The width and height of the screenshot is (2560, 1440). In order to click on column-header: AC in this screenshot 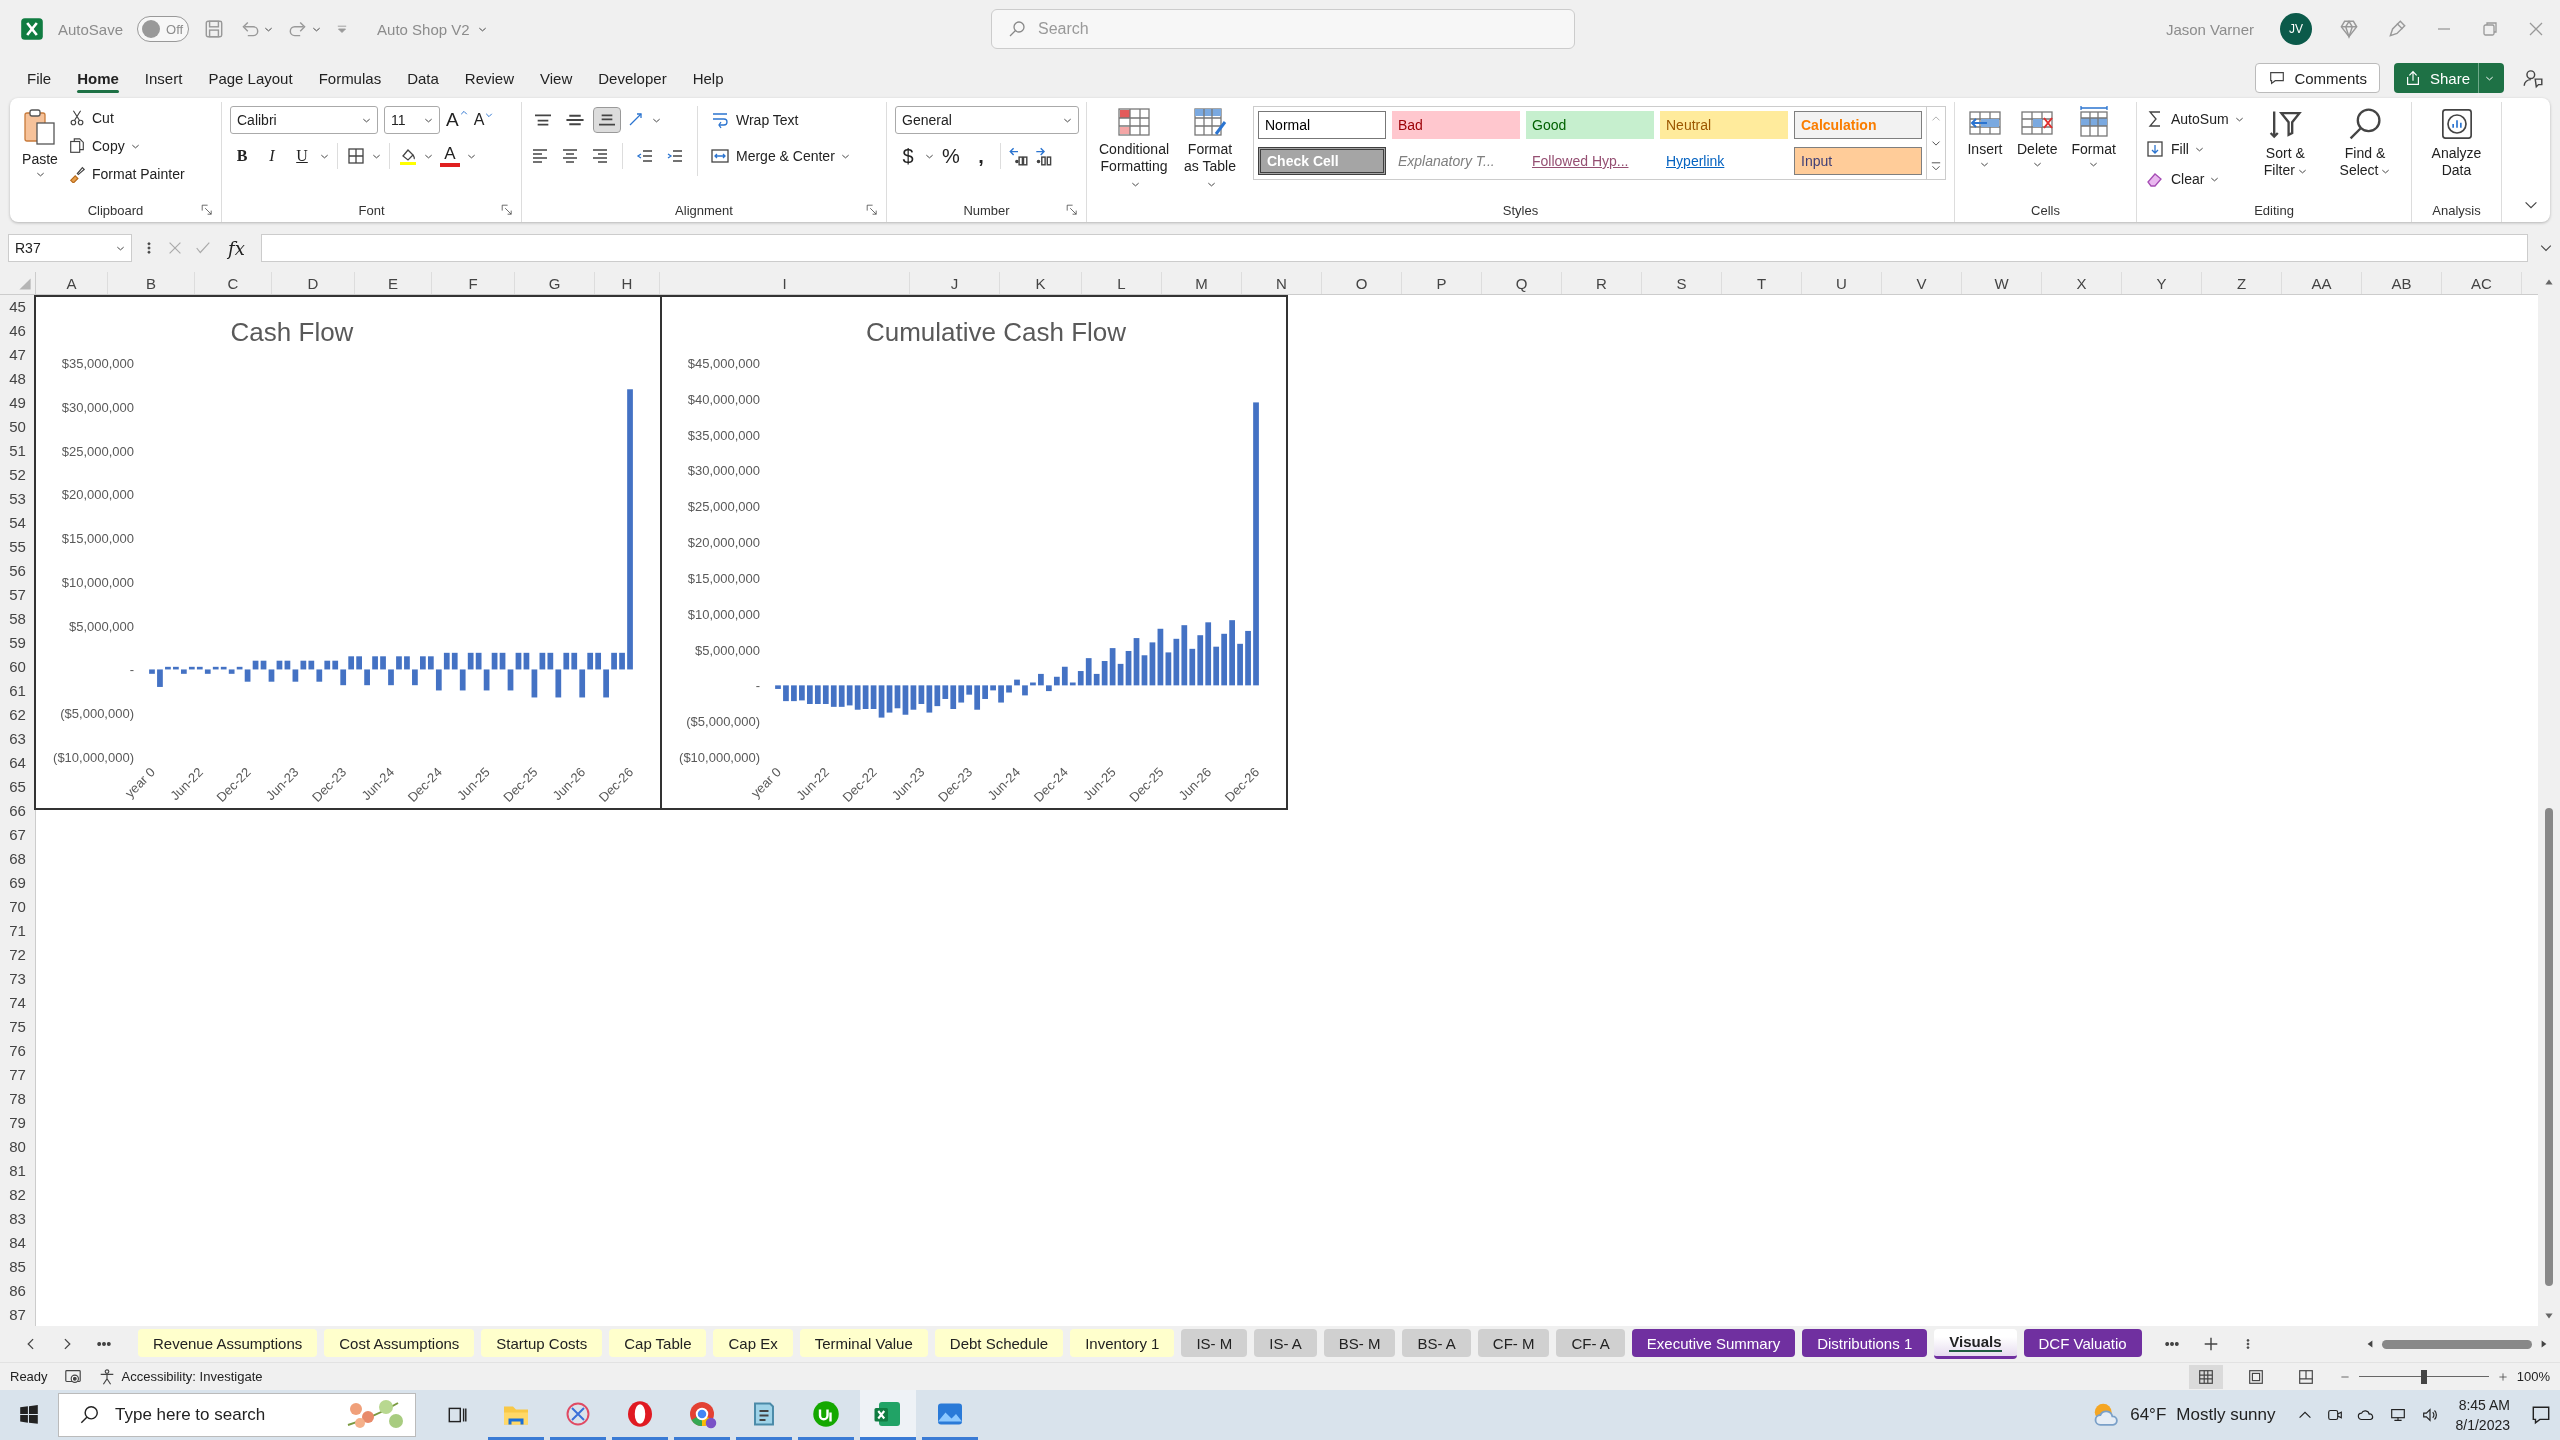, I will do `click(2482, 283)`.